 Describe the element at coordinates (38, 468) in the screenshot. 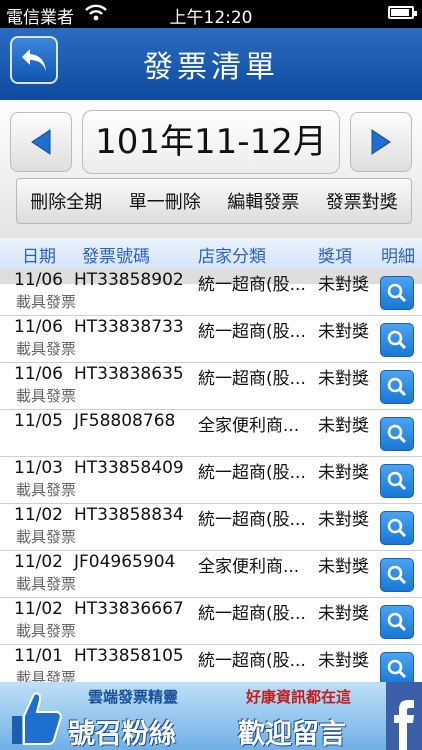

I see `row-date: 11/03` at that location.